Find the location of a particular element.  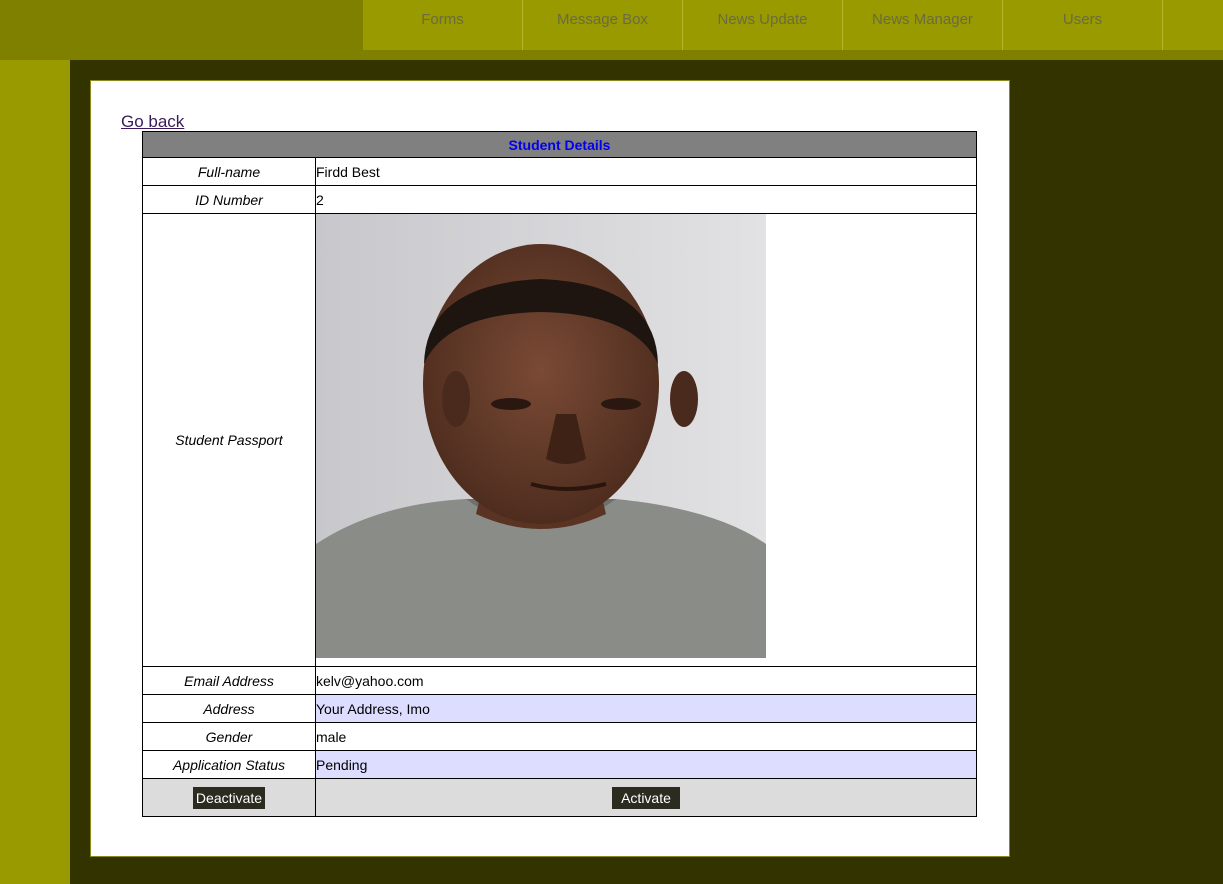

nav-news-update: News Update is located at coordinates (763, 25).